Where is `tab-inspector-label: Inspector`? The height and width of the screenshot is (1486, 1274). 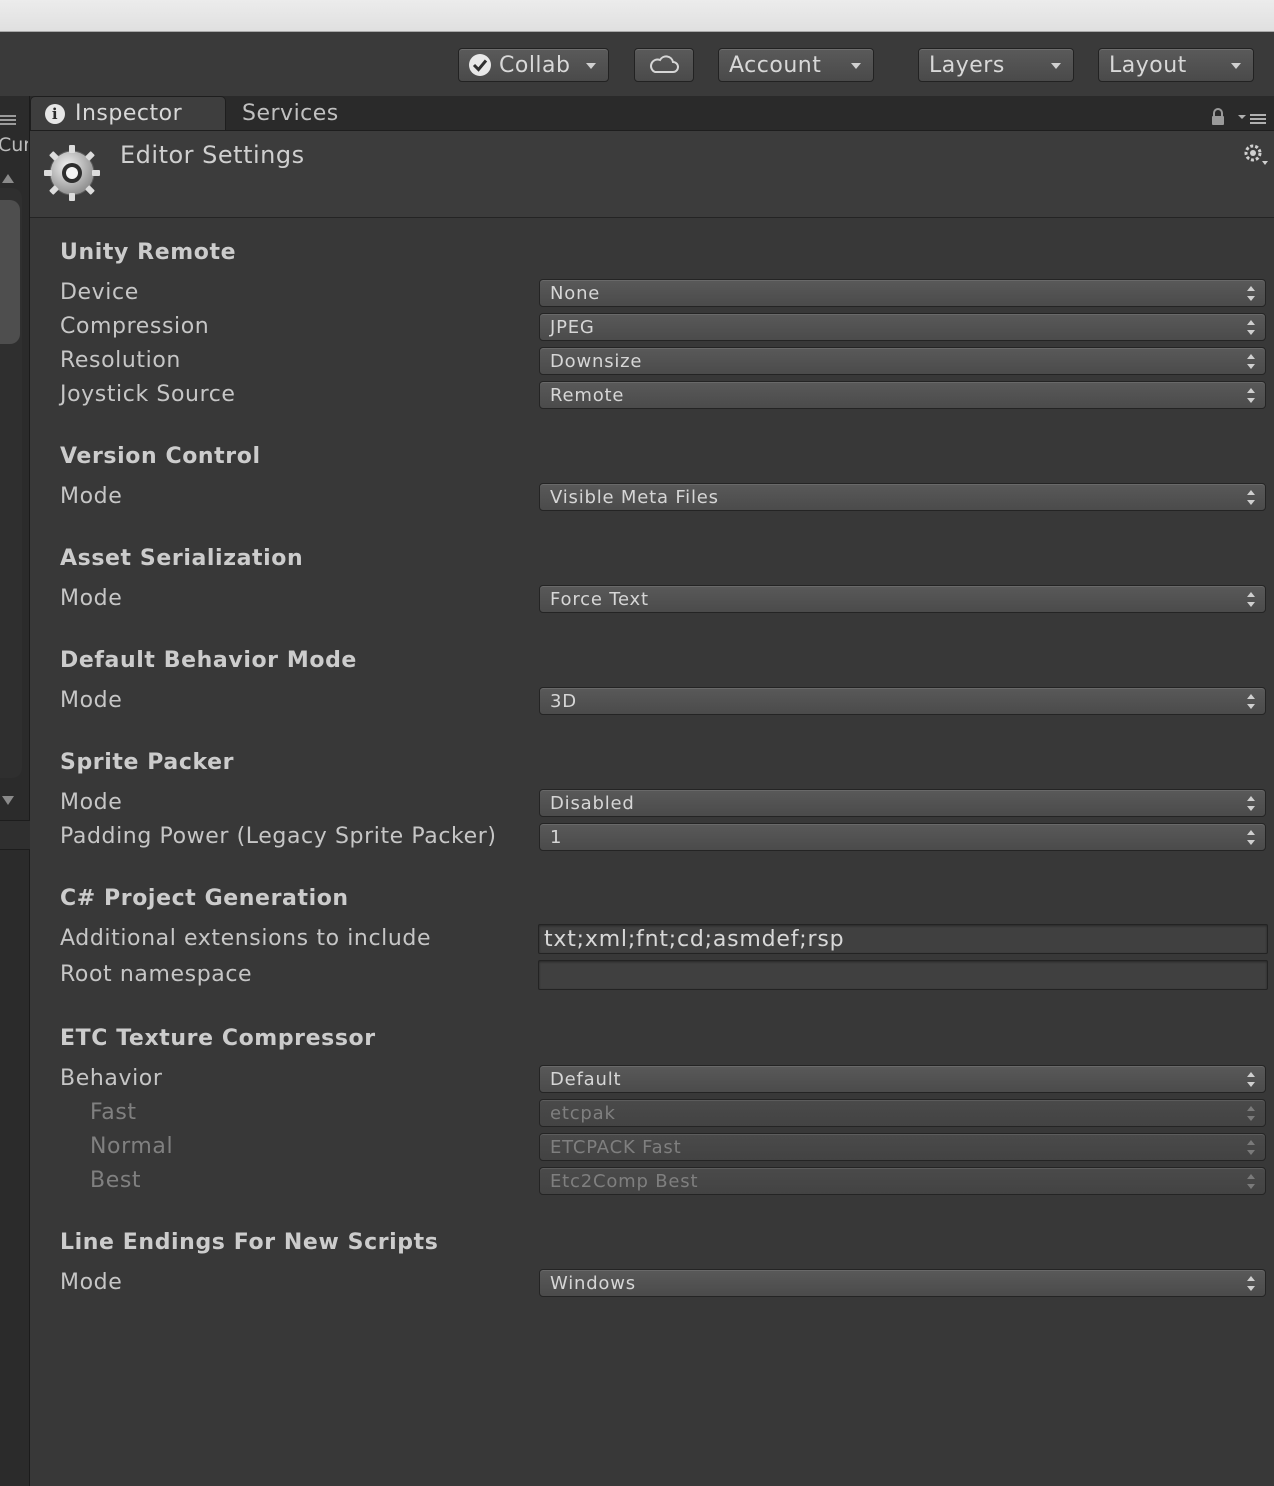 tab-inspector-label: Inspector is located at coordinates (129, 113).